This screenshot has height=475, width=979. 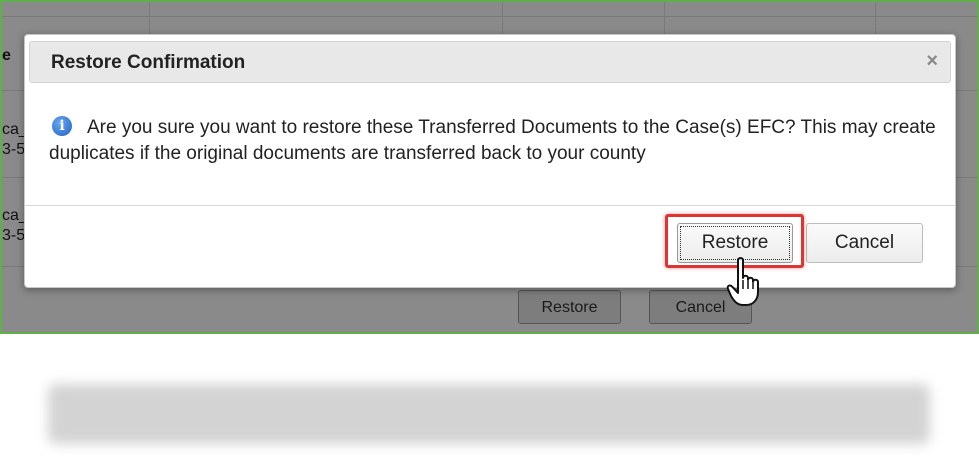 What do you see at coordinates (490, 62) in the screenshot?
I see `dialog-header: Restore Confirmation ×` at bounding box center [490, 62].